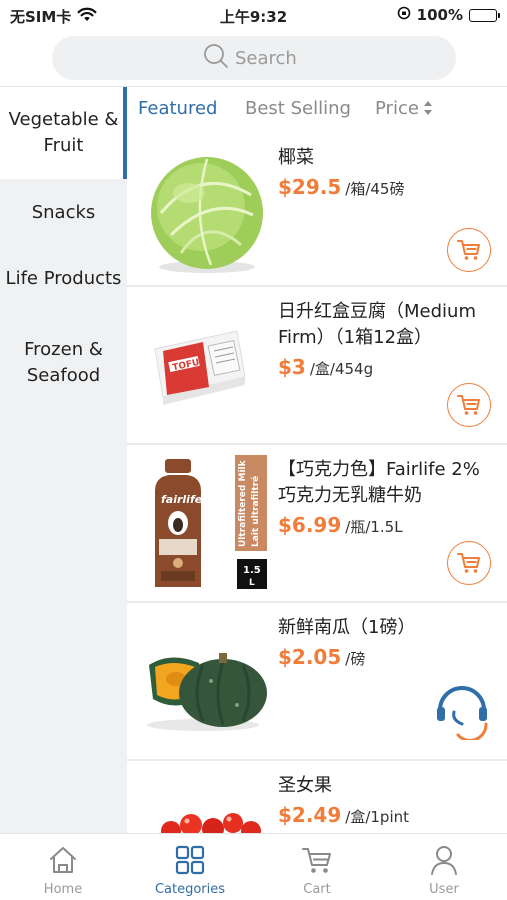  Describe the element at coordinates (397, 108) in the screenshot. I see `tab-price: Price` at that location.